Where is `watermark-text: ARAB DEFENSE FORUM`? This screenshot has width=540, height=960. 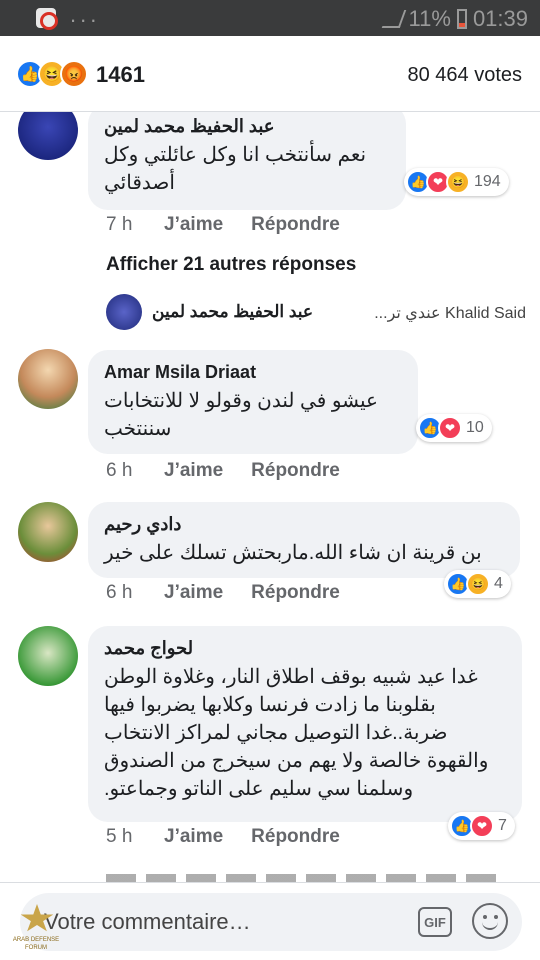 watermark-text: ARAB DEFENSE FORUM is located at coordinates (36, 944).